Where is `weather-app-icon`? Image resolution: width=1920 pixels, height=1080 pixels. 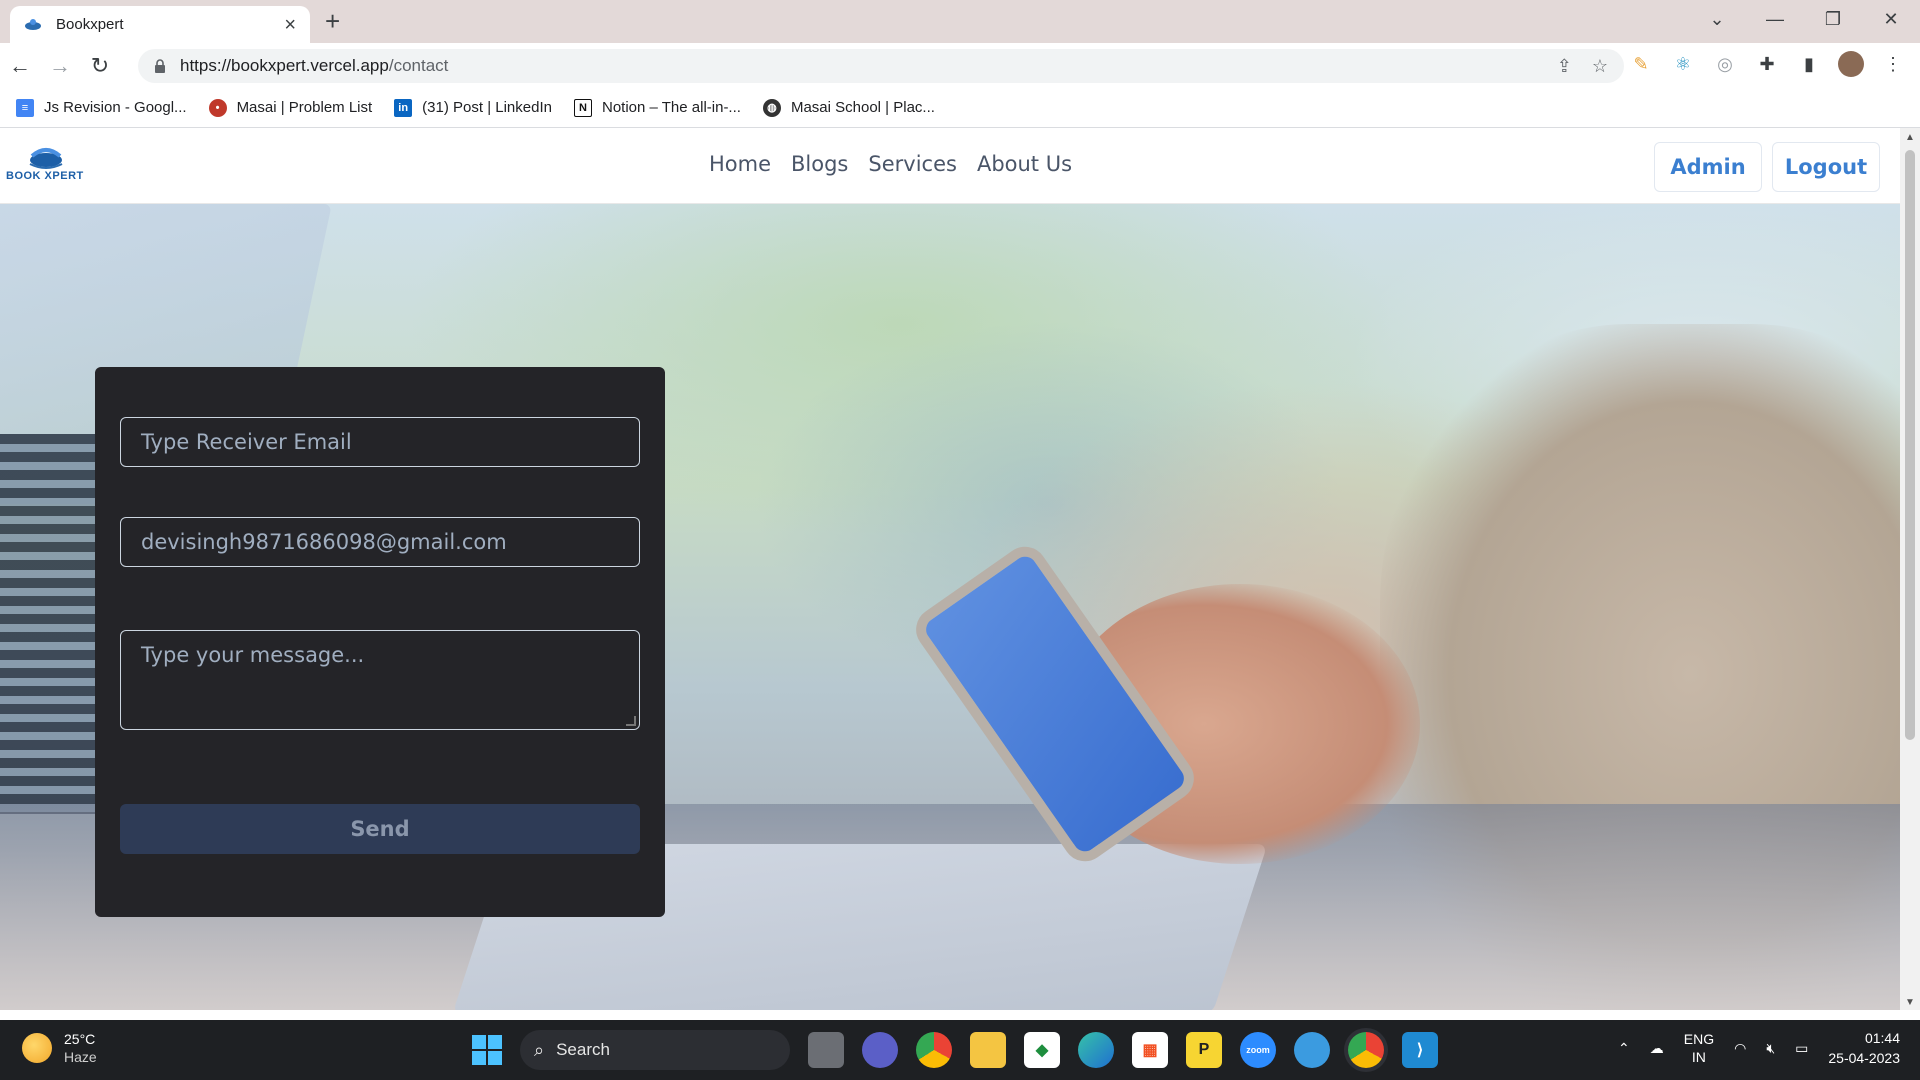
weather-app-icon is located at coordinates (1312, 1050).